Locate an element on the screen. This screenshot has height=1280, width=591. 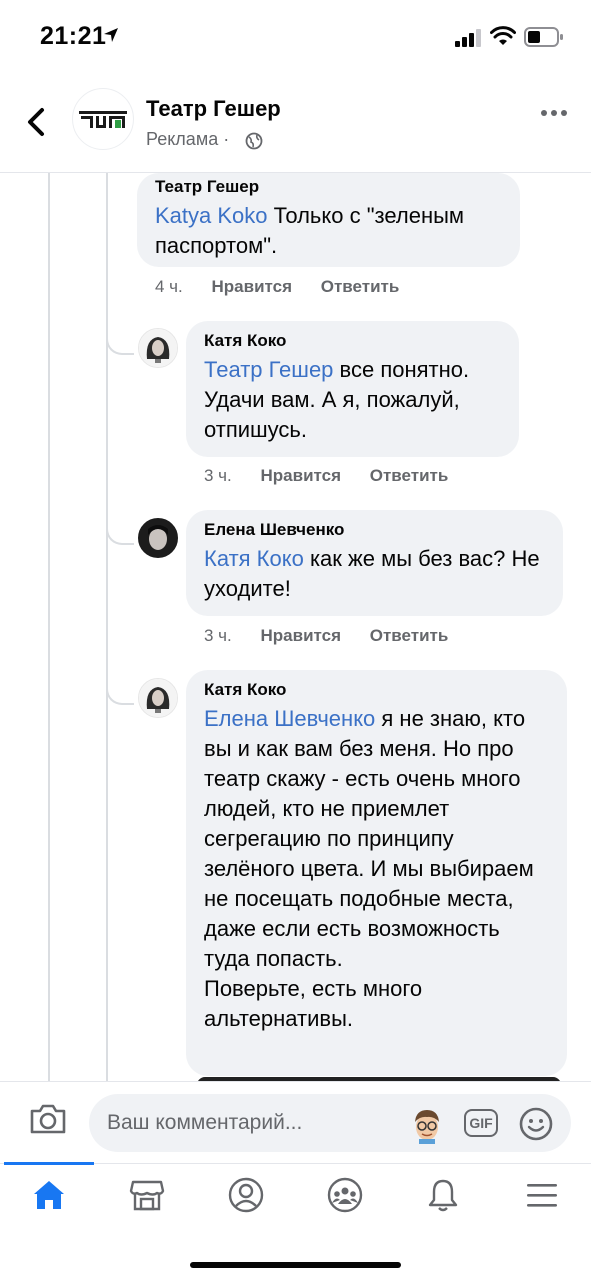
nav-notifications is located at coordinates (443, 1196).